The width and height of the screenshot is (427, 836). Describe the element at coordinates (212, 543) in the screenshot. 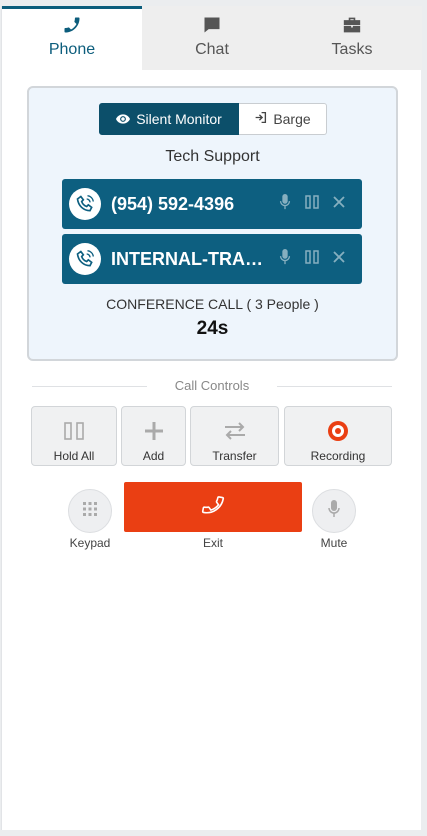

I see `exit-label: Exit` at that location.